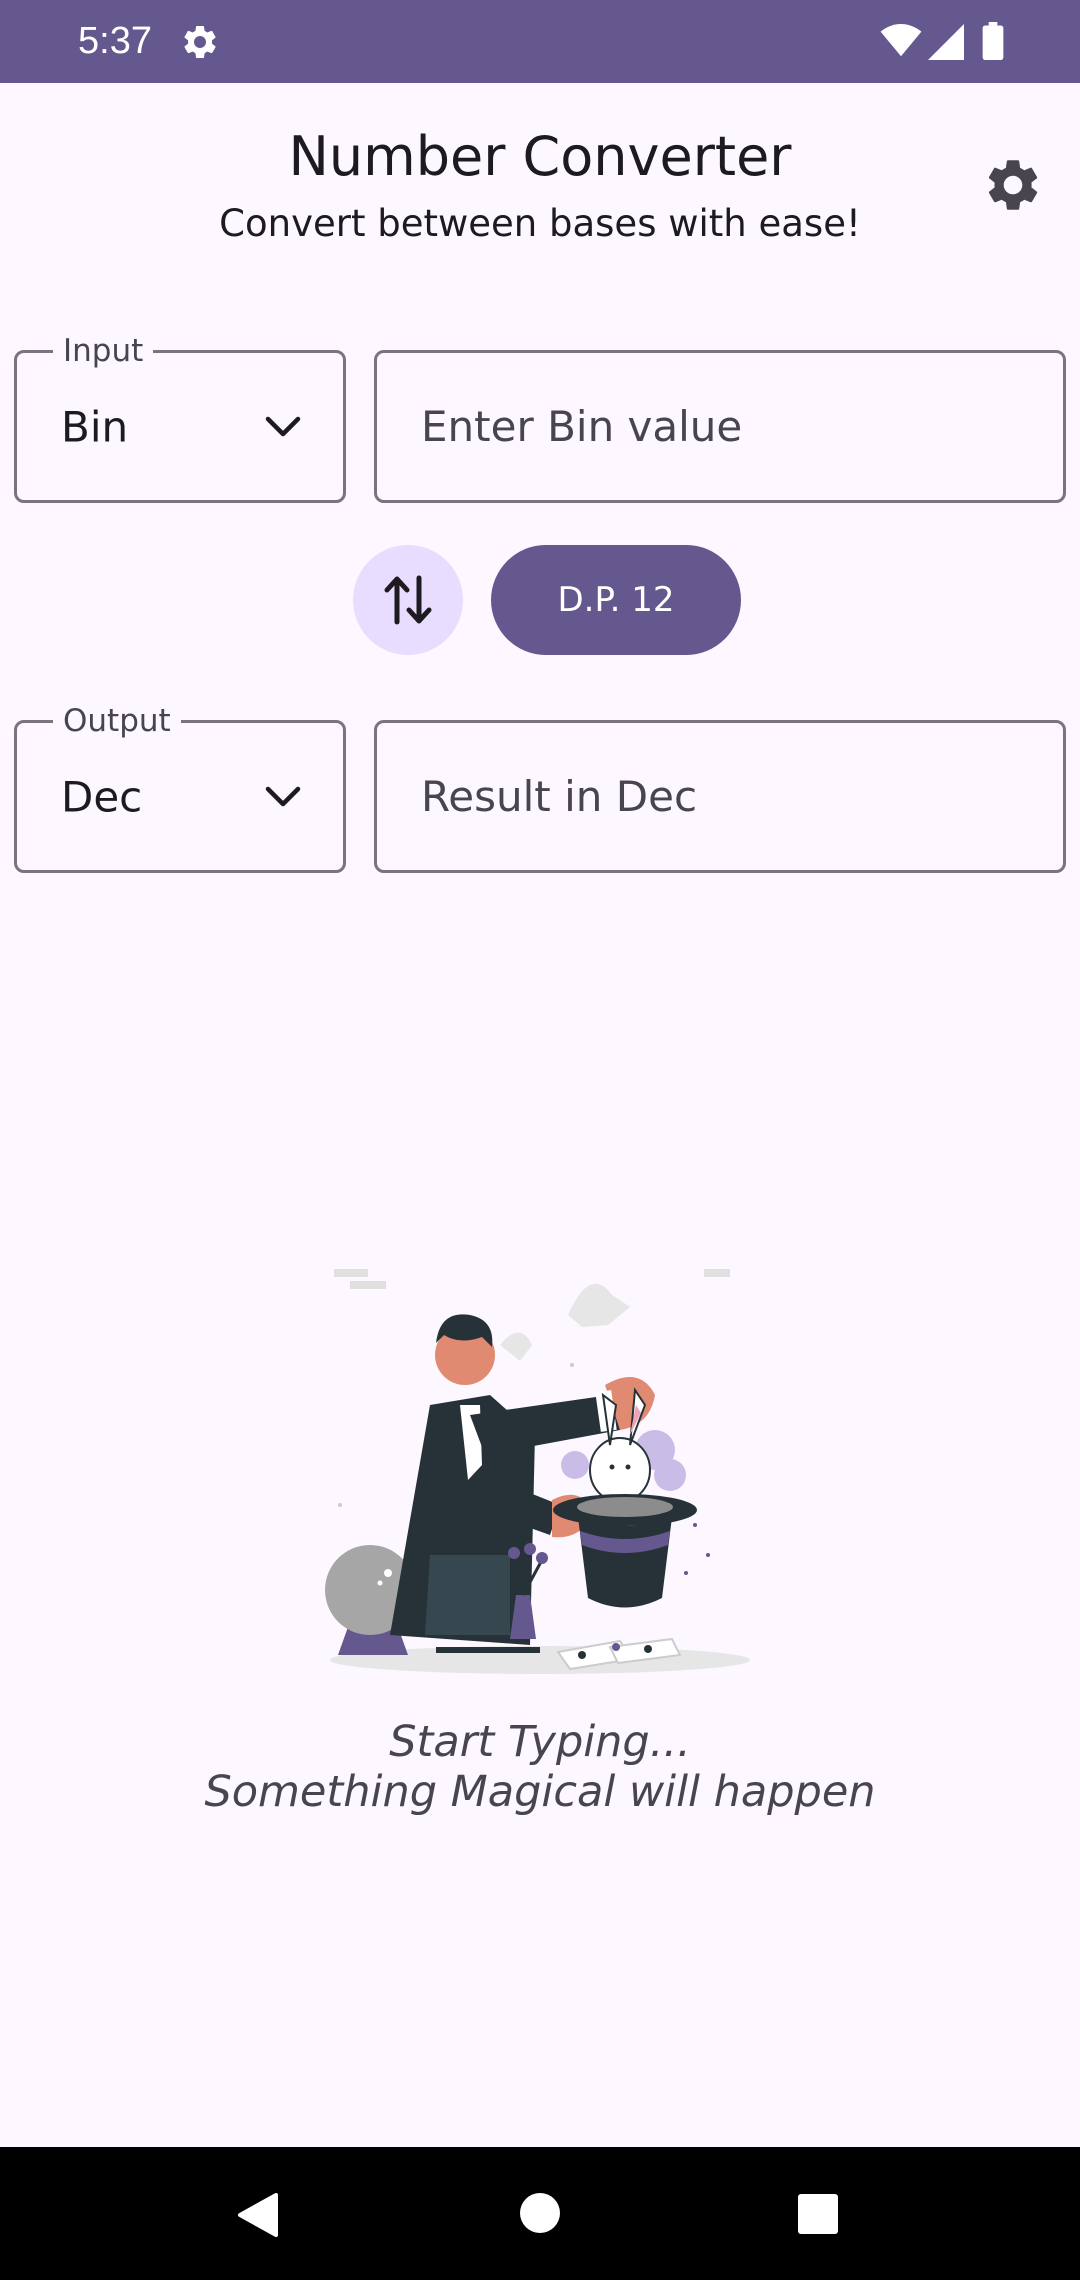  I want to click on back-icon, so click(258, 2215).